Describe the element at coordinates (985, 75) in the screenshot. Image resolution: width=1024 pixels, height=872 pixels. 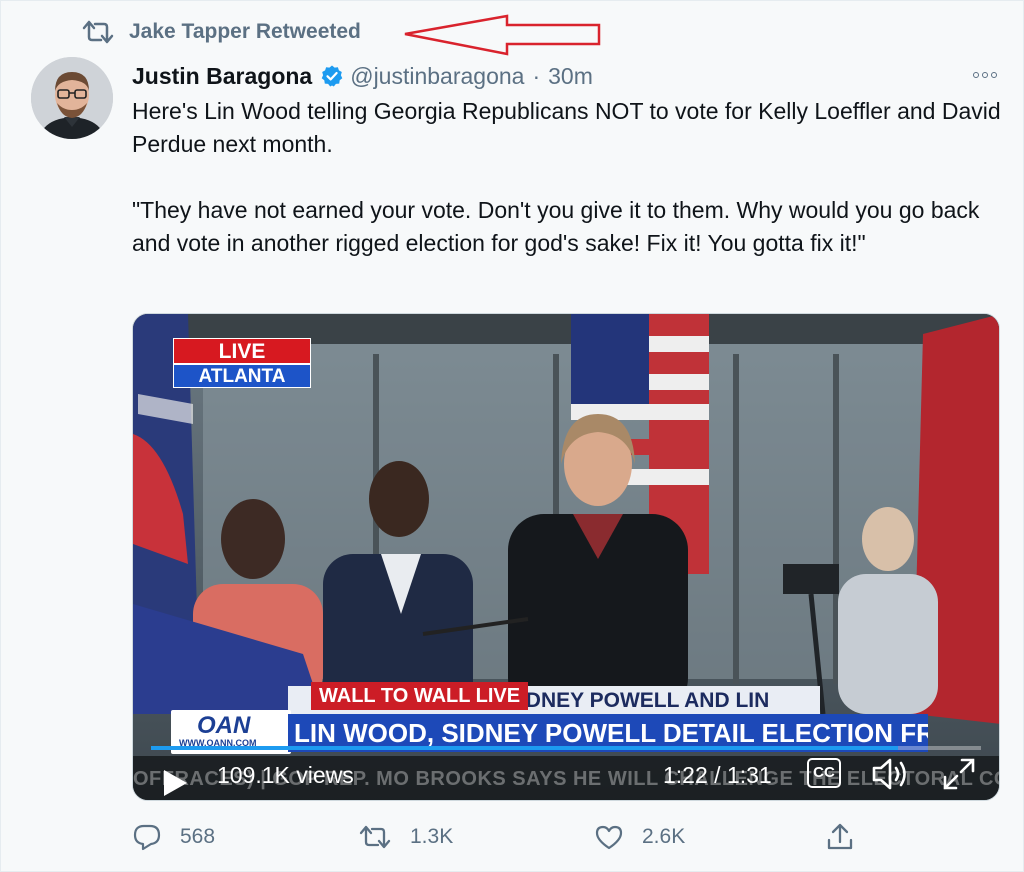
I see `more-options-icon` at that location.